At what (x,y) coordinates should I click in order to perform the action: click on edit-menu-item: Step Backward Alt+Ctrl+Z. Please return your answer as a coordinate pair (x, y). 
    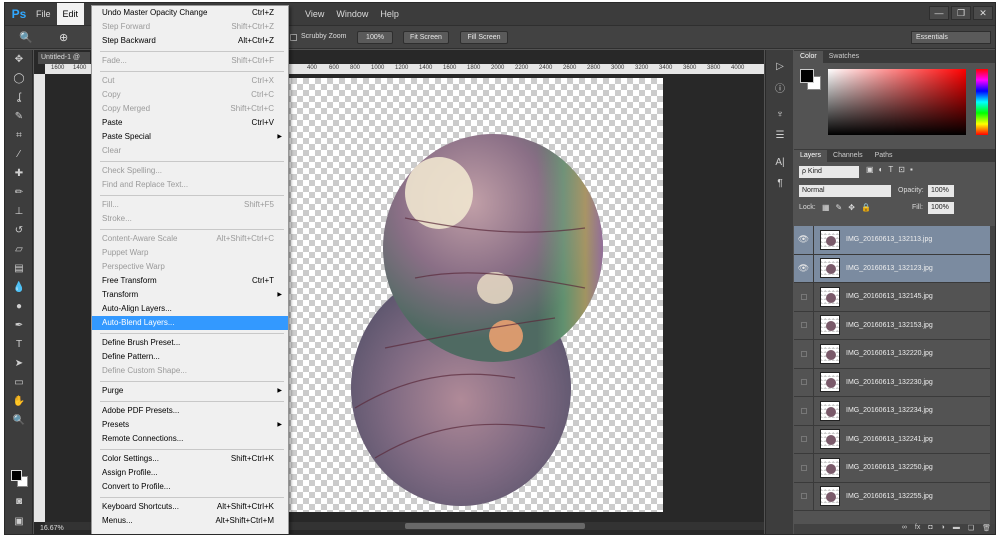
    Looking at the image, I should click on (190, 41).